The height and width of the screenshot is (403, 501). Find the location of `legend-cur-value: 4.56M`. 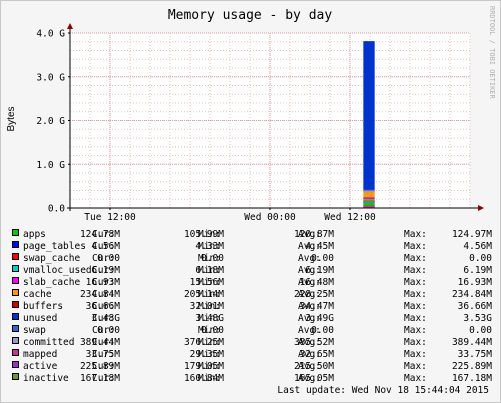

legend-cur-value: 4.56M is located at coordinates (105, 246).